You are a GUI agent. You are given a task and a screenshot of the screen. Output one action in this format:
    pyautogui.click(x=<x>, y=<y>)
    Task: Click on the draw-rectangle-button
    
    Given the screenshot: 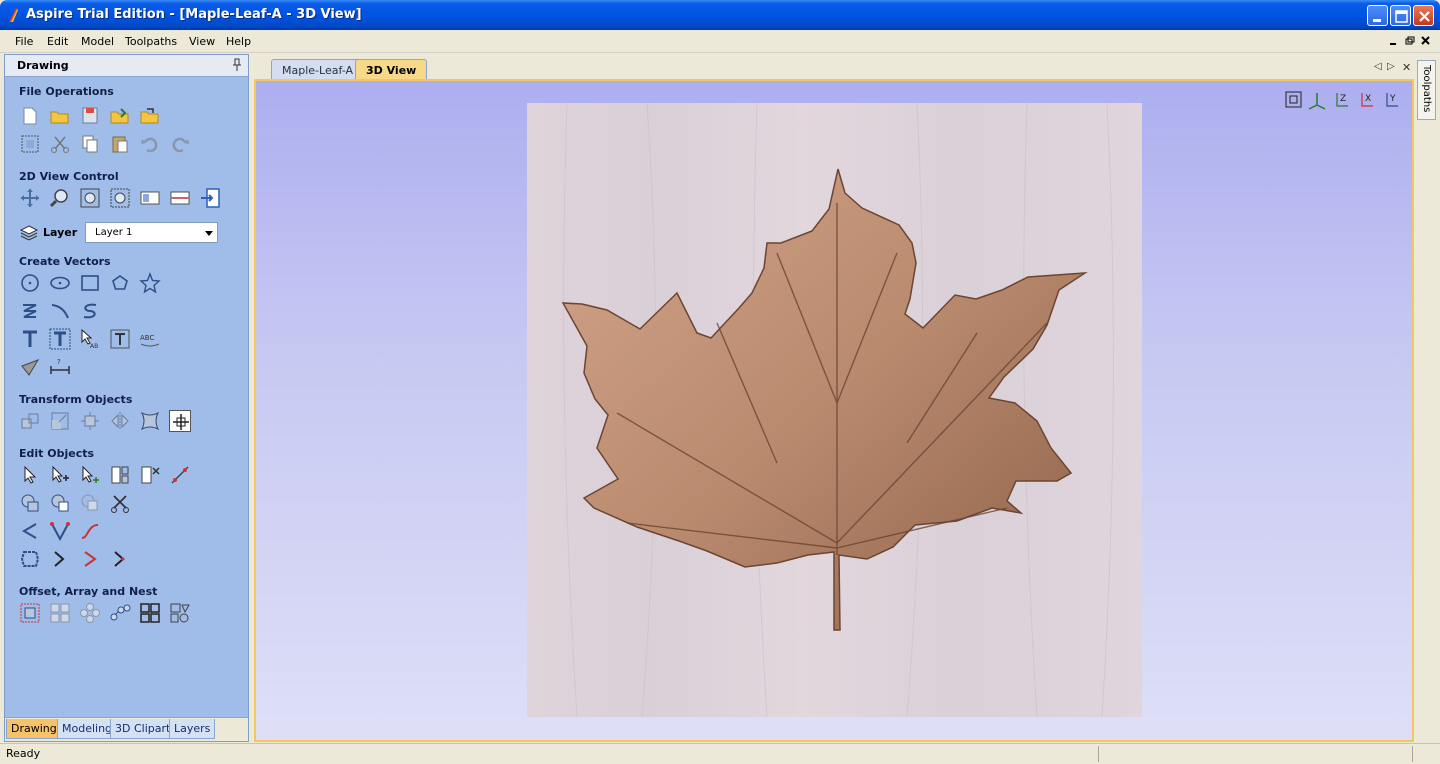 What is the action you would take?
    pyautogui.click(x=90, y=283)
    